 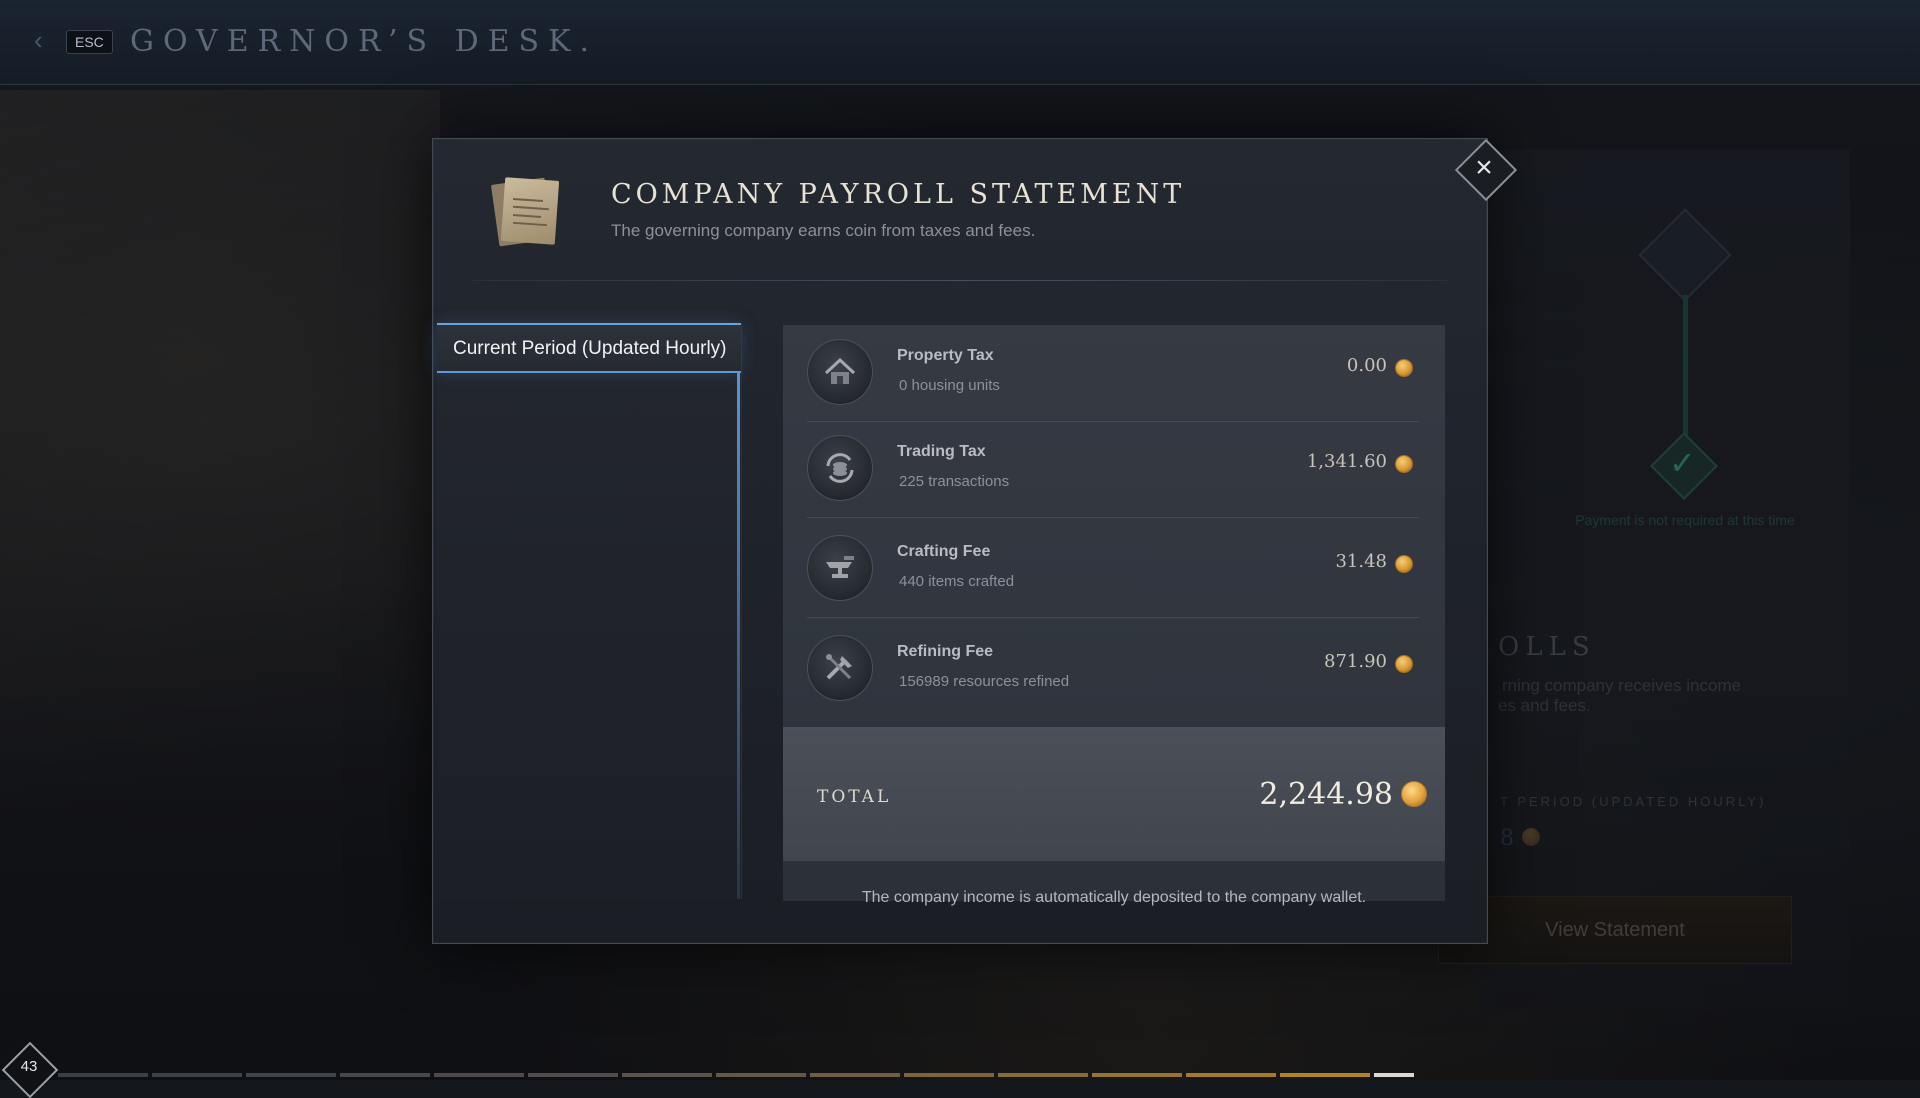 What do you see at coordinates (1113, 373) in the screenshot?
I see `list-item: Property Tax 0 housing units 0.00` at bounding box center [1113, 373].